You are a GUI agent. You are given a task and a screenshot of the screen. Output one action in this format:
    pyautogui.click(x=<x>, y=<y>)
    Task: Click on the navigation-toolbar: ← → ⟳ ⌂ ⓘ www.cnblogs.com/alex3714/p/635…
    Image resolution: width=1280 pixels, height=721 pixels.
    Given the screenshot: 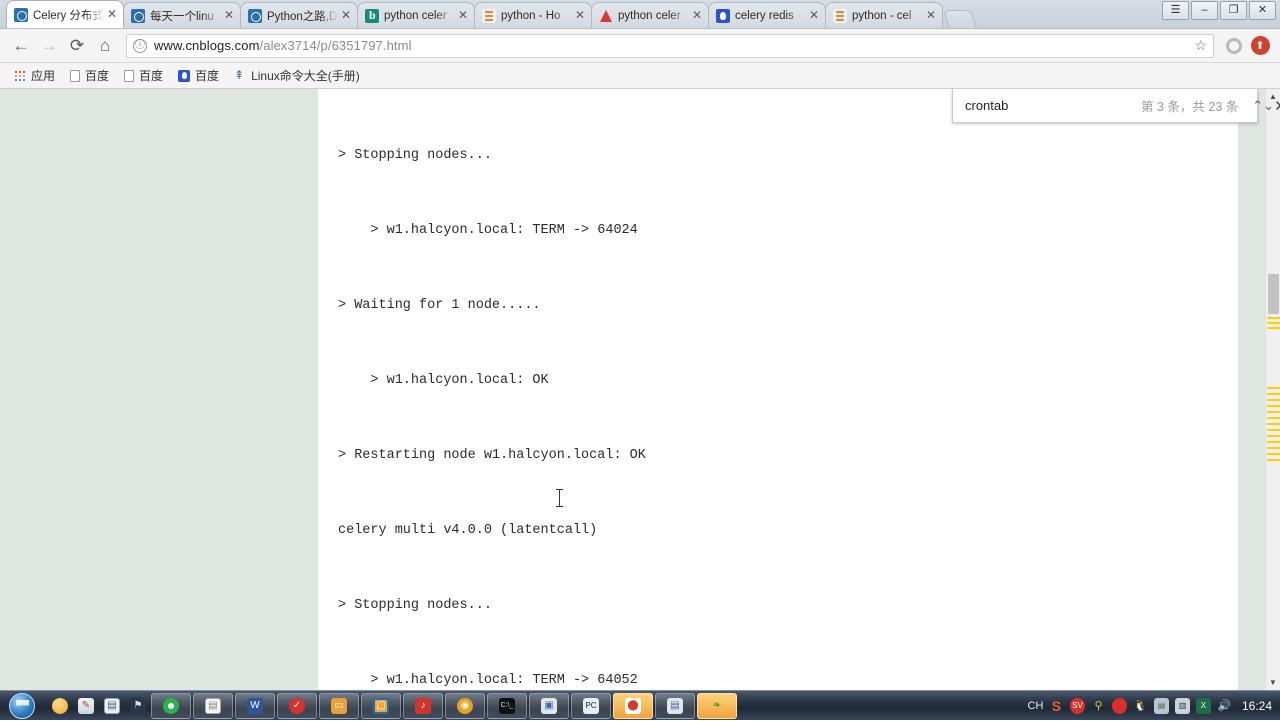 What is the action you would take?
    pyautogui.click(x=640, y=46)
    